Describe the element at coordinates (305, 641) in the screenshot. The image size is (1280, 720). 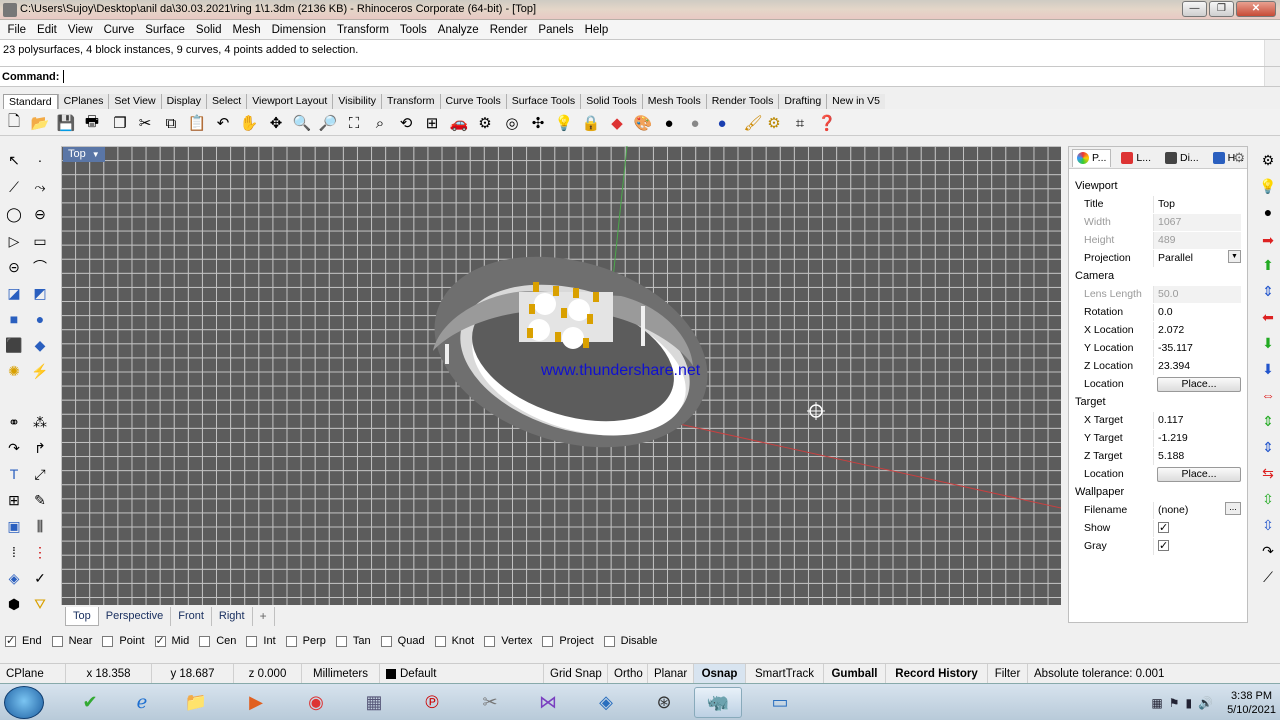
I see `osnap-perp: Perp` at that location.